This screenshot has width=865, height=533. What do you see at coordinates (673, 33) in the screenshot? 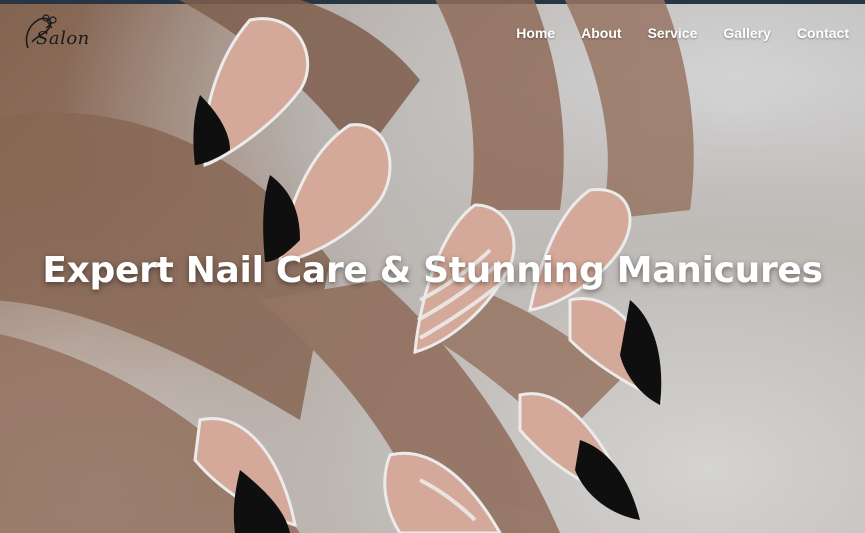
I see `nav-service-link: Service` at bounding box center [673, 33].